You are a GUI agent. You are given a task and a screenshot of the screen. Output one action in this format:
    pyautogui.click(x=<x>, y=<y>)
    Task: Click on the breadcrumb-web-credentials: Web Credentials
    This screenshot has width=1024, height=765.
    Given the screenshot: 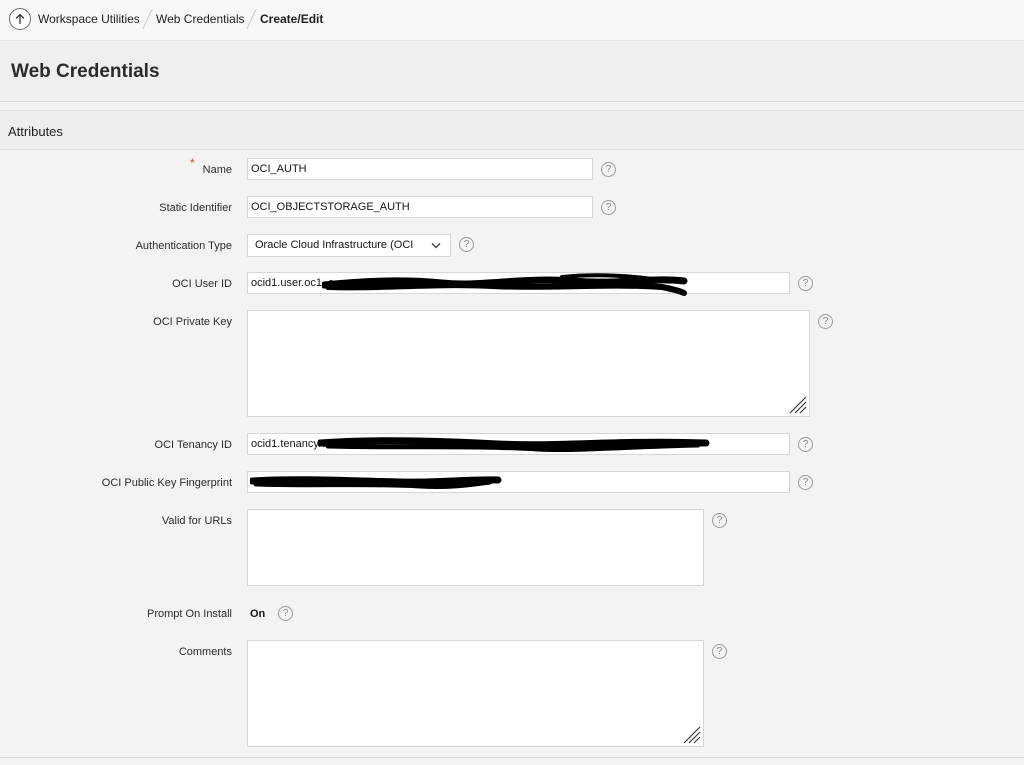 What is the action you would take?
    pyautogui.click(x=200, y=19)
    